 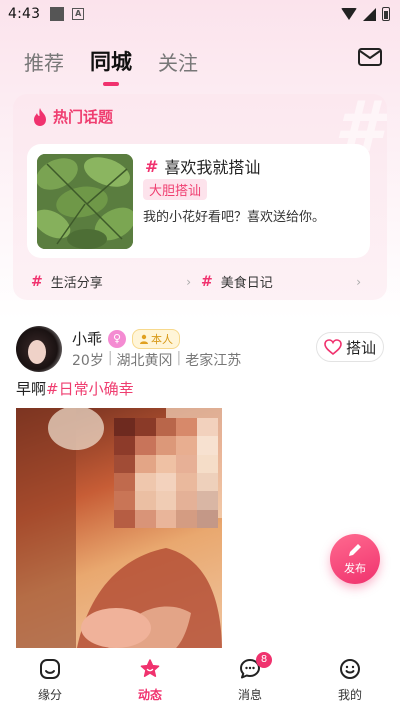 What do you see at coordinates (286, 282) in the screenshot?
I see `sub-topic-food-diary: # 美食日记 ›` at bounding box center [286, 282].